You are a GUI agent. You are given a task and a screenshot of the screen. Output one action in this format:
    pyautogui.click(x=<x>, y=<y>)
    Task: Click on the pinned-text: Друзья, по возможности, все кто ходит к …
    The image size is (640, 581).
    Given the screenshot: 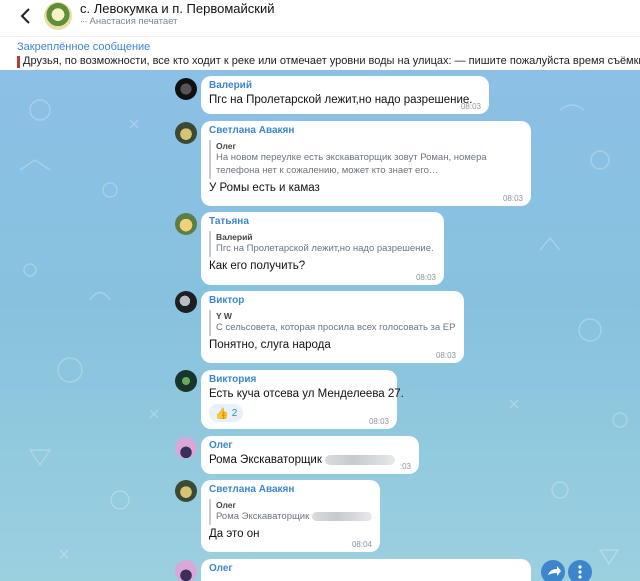 What is the action you would take?
    pyautogui.click(x=331, y=61)
    